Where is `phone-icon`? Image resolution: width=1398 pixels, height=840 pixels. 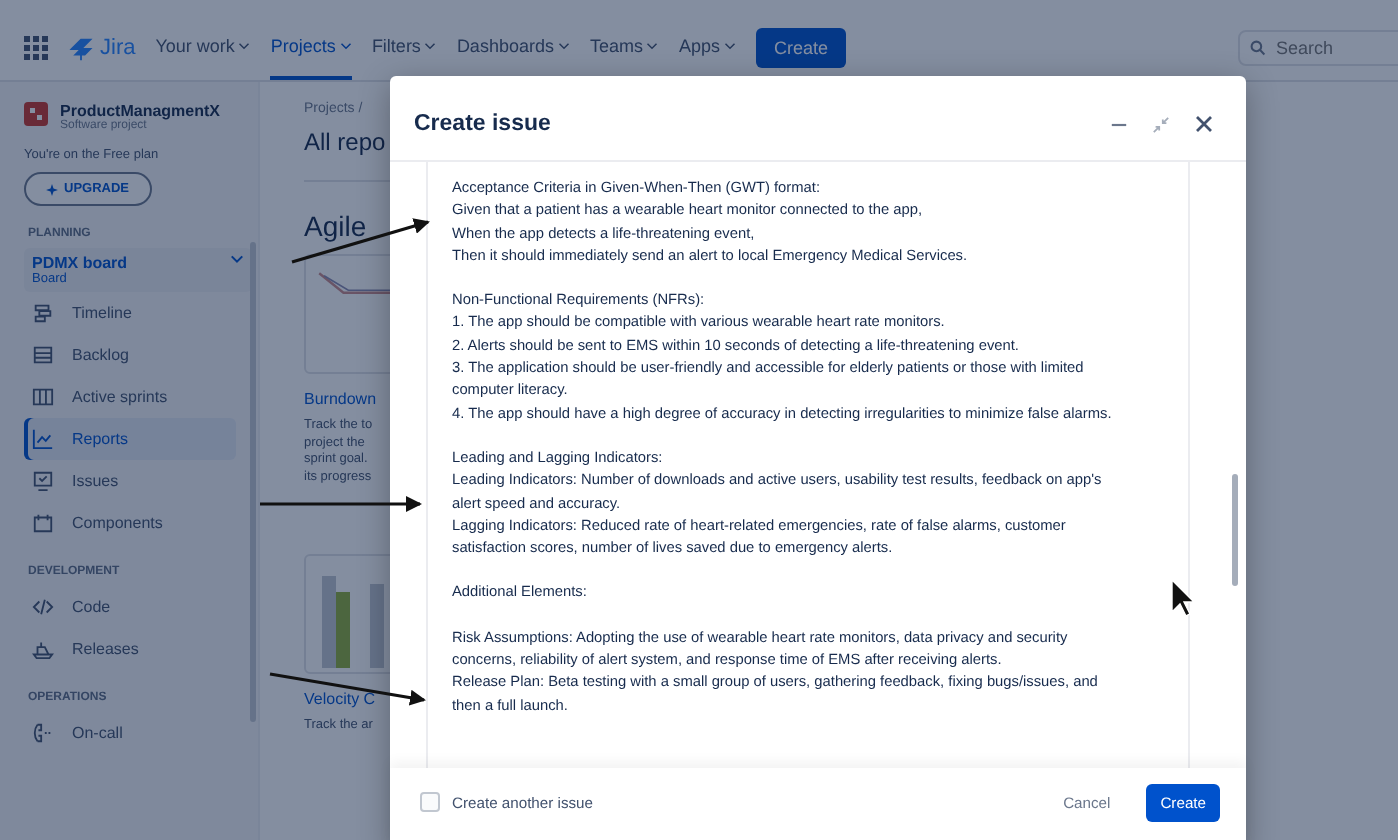
phone-icon is located at coordinates (43, 733).